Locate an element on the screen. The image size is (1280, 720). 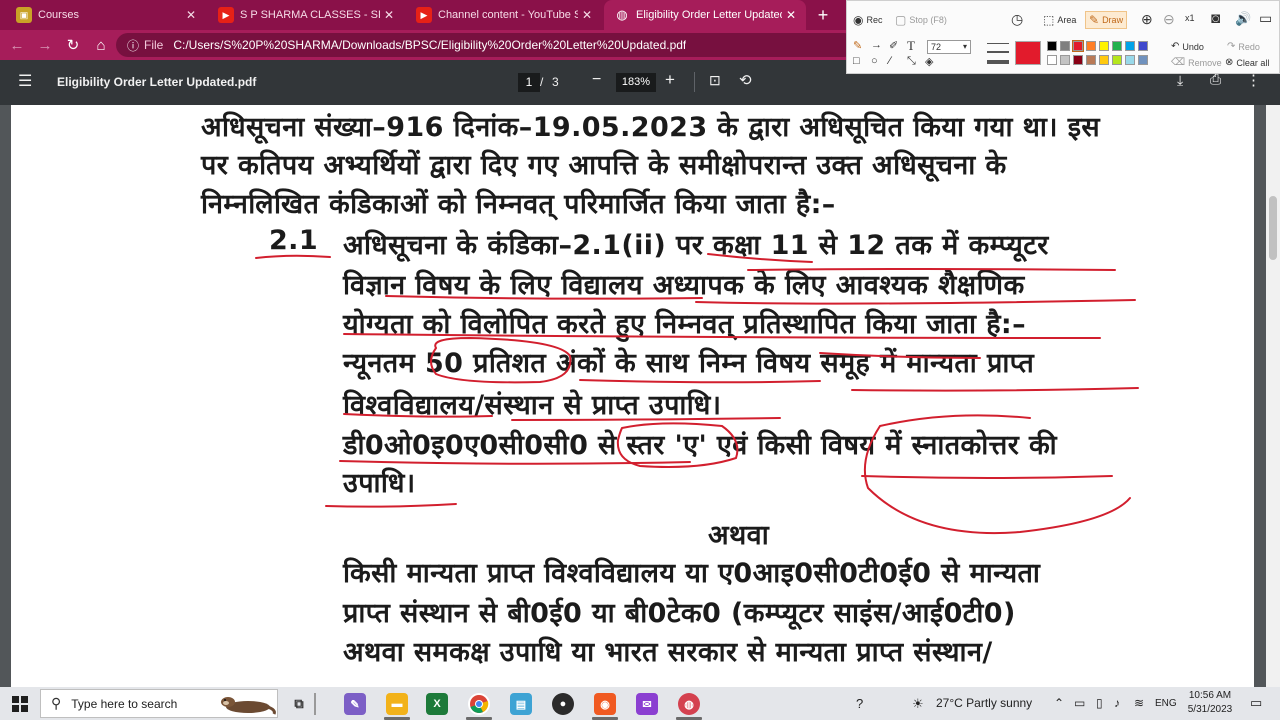
record-icon: ◉ is located at coordinates (858, 20).